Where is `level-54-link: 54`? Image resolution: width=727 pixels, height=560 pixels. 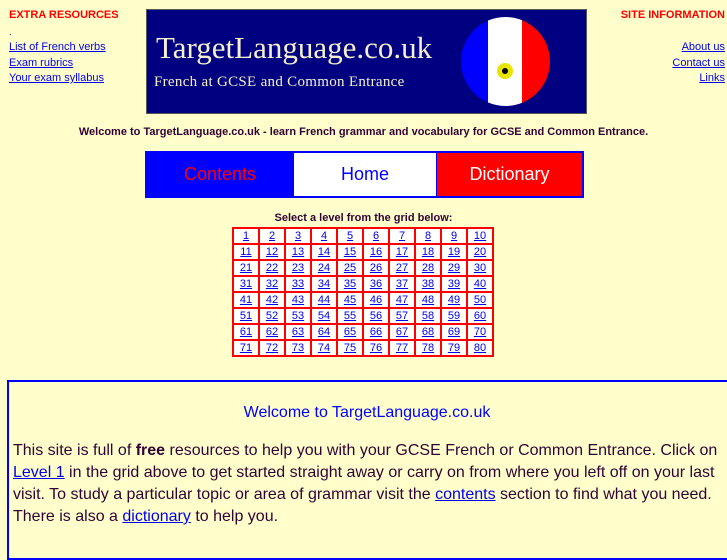
level-54-link: 54 is located at coordinates (324, 316).